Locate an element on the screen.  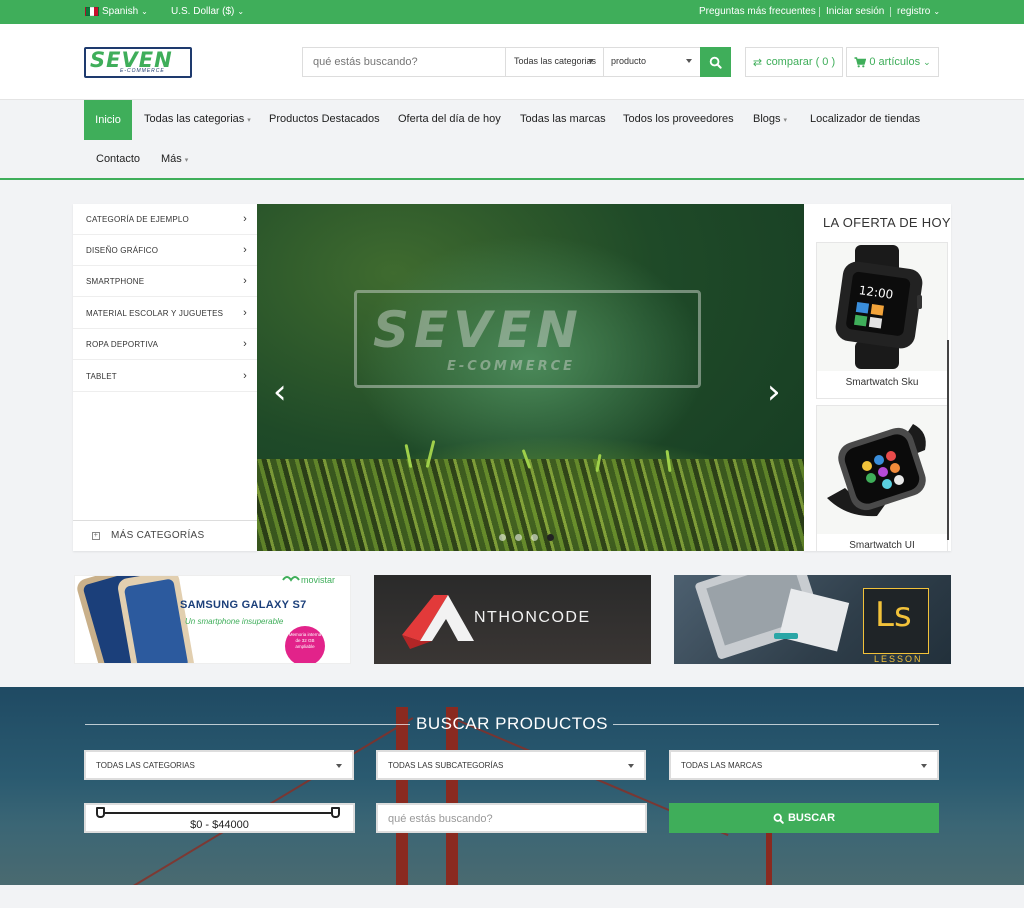
nav-item-more: Más ▾ is located at coordinates (174, 159).